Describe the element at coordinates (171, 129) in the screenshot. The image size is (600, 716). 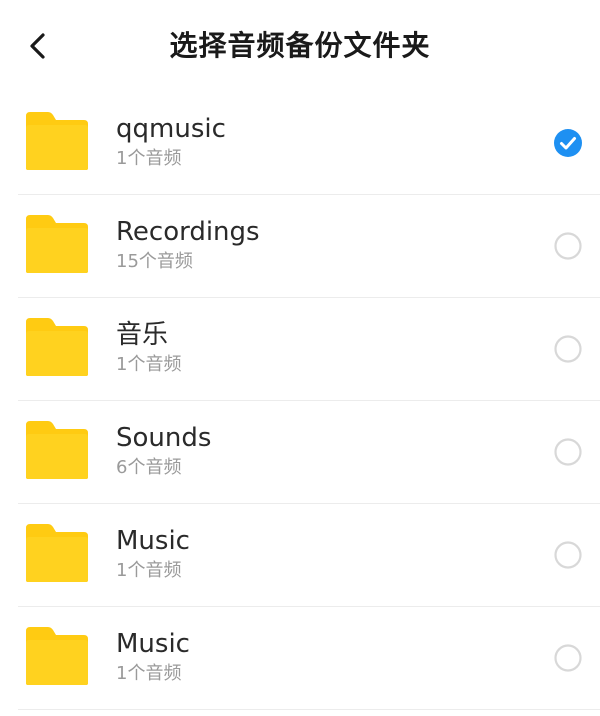
I see `folder-name: qqmusic` at that location.